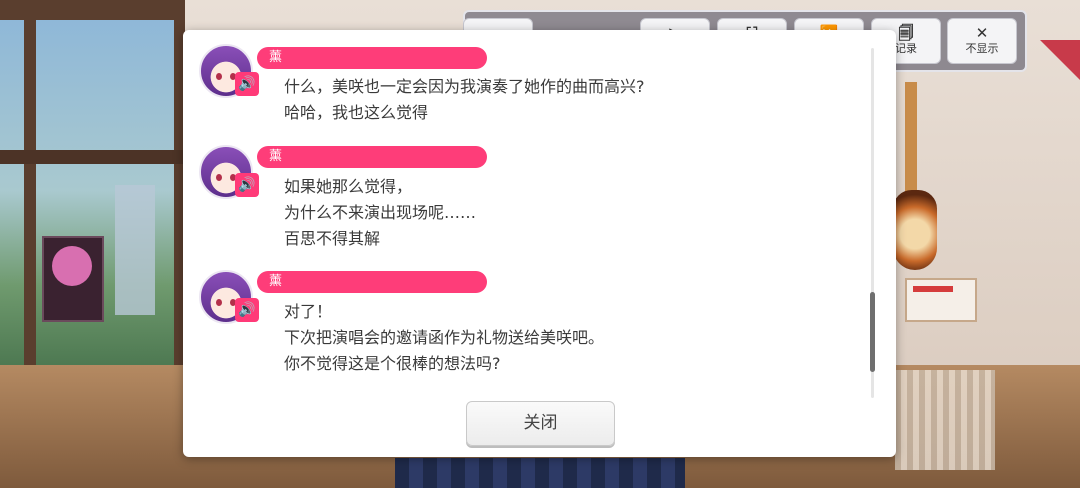 Image resolution: width=1080 pixels, height=488 pixels. Describe the element at coordinates (464, 86) in the screenshot. I see `dialog-line: 什么，美咲也一定会因为我演奏了她作的曲而高兴?` at that location.